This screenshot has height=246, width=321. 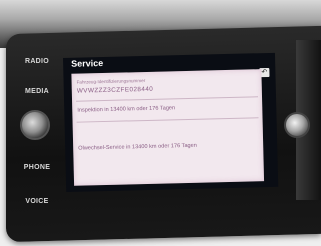 What do you see at coordinates (37, 201) in the screenshot?
I see `voice-button: VOICE` at bounding box center [37, 201].